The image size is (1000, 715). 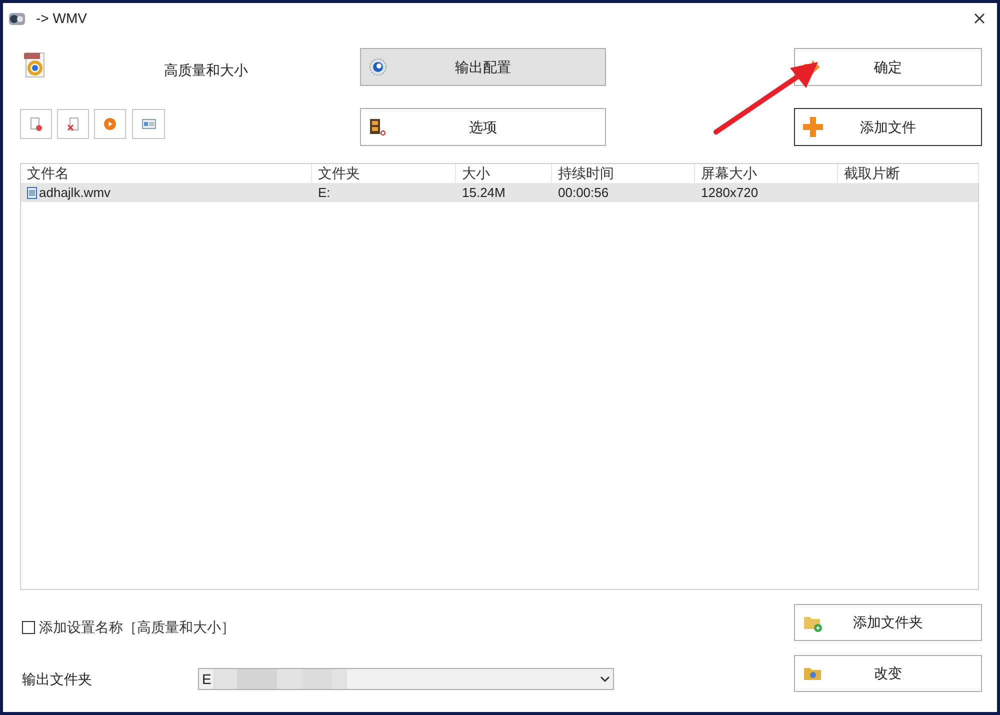 What do you see at coordinates (813, 127) in the screenshot?
I see `plus-icon` at bounding box center [813, 127].